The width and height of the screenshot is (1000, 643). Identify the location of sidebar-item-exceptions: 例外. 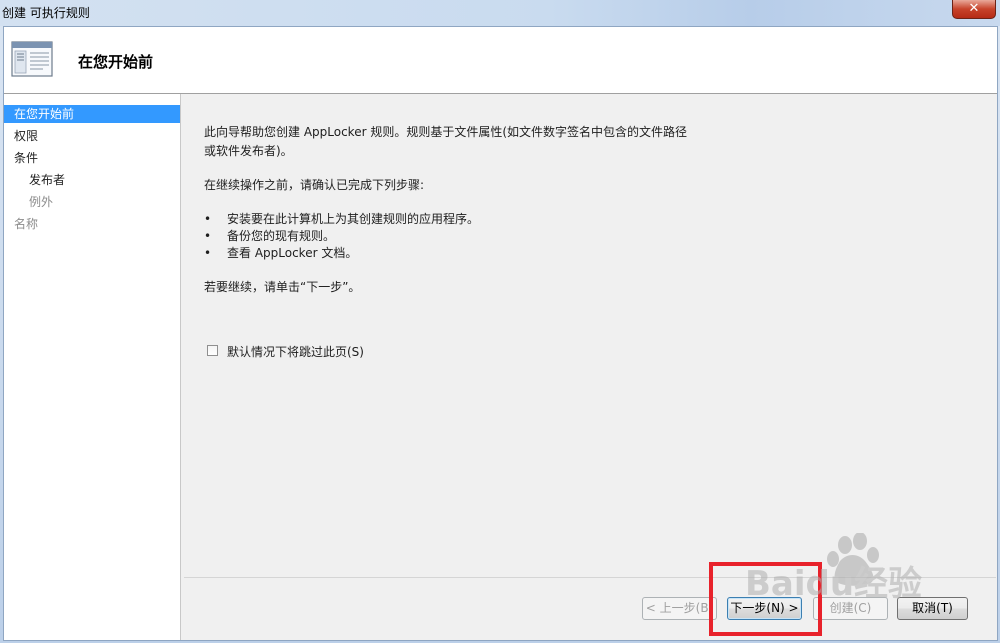
(41, 202).